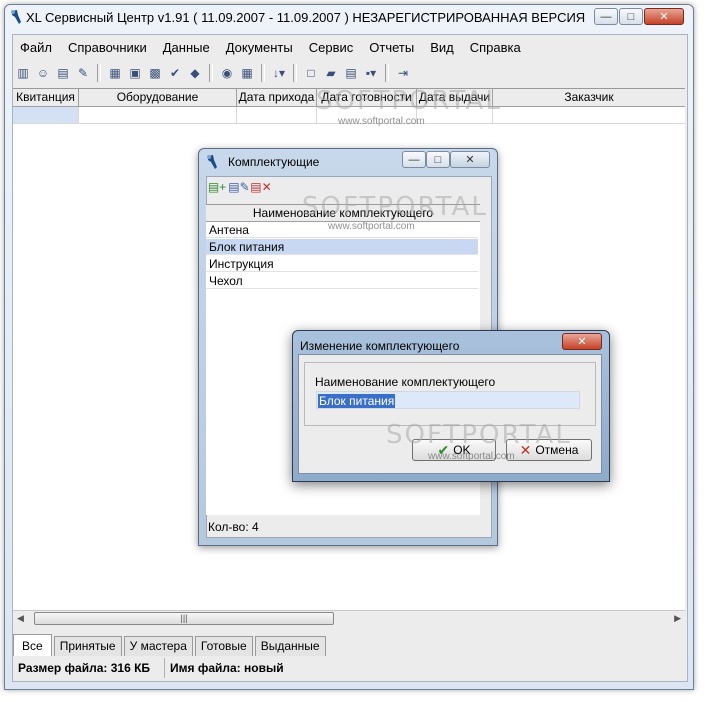  What do you see at coordinates (223, 646) in the screenshot?
I see `tab-ready: Готовые` at bounding box center [223, 646].